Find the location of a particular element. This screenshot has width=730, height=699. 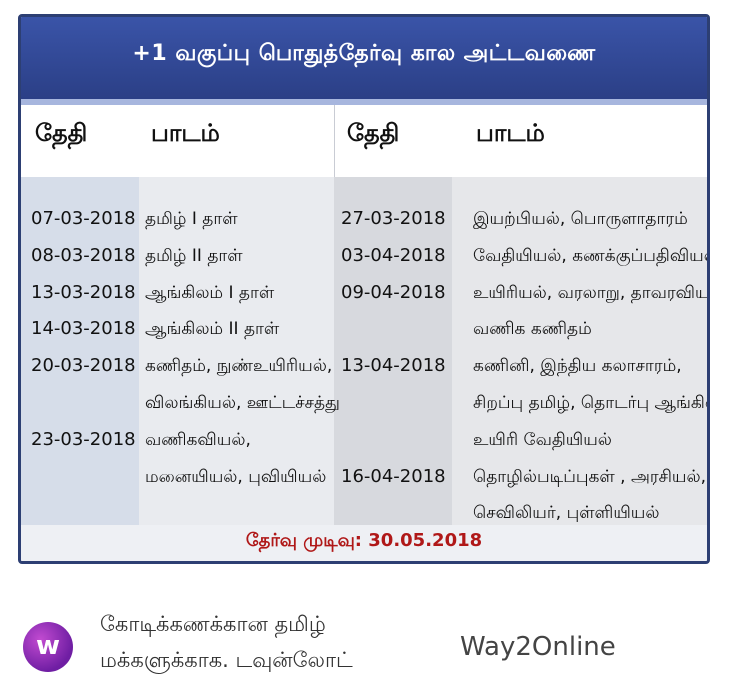

schedule-date: 14-03-2018 is located at coordinates (83, 329).